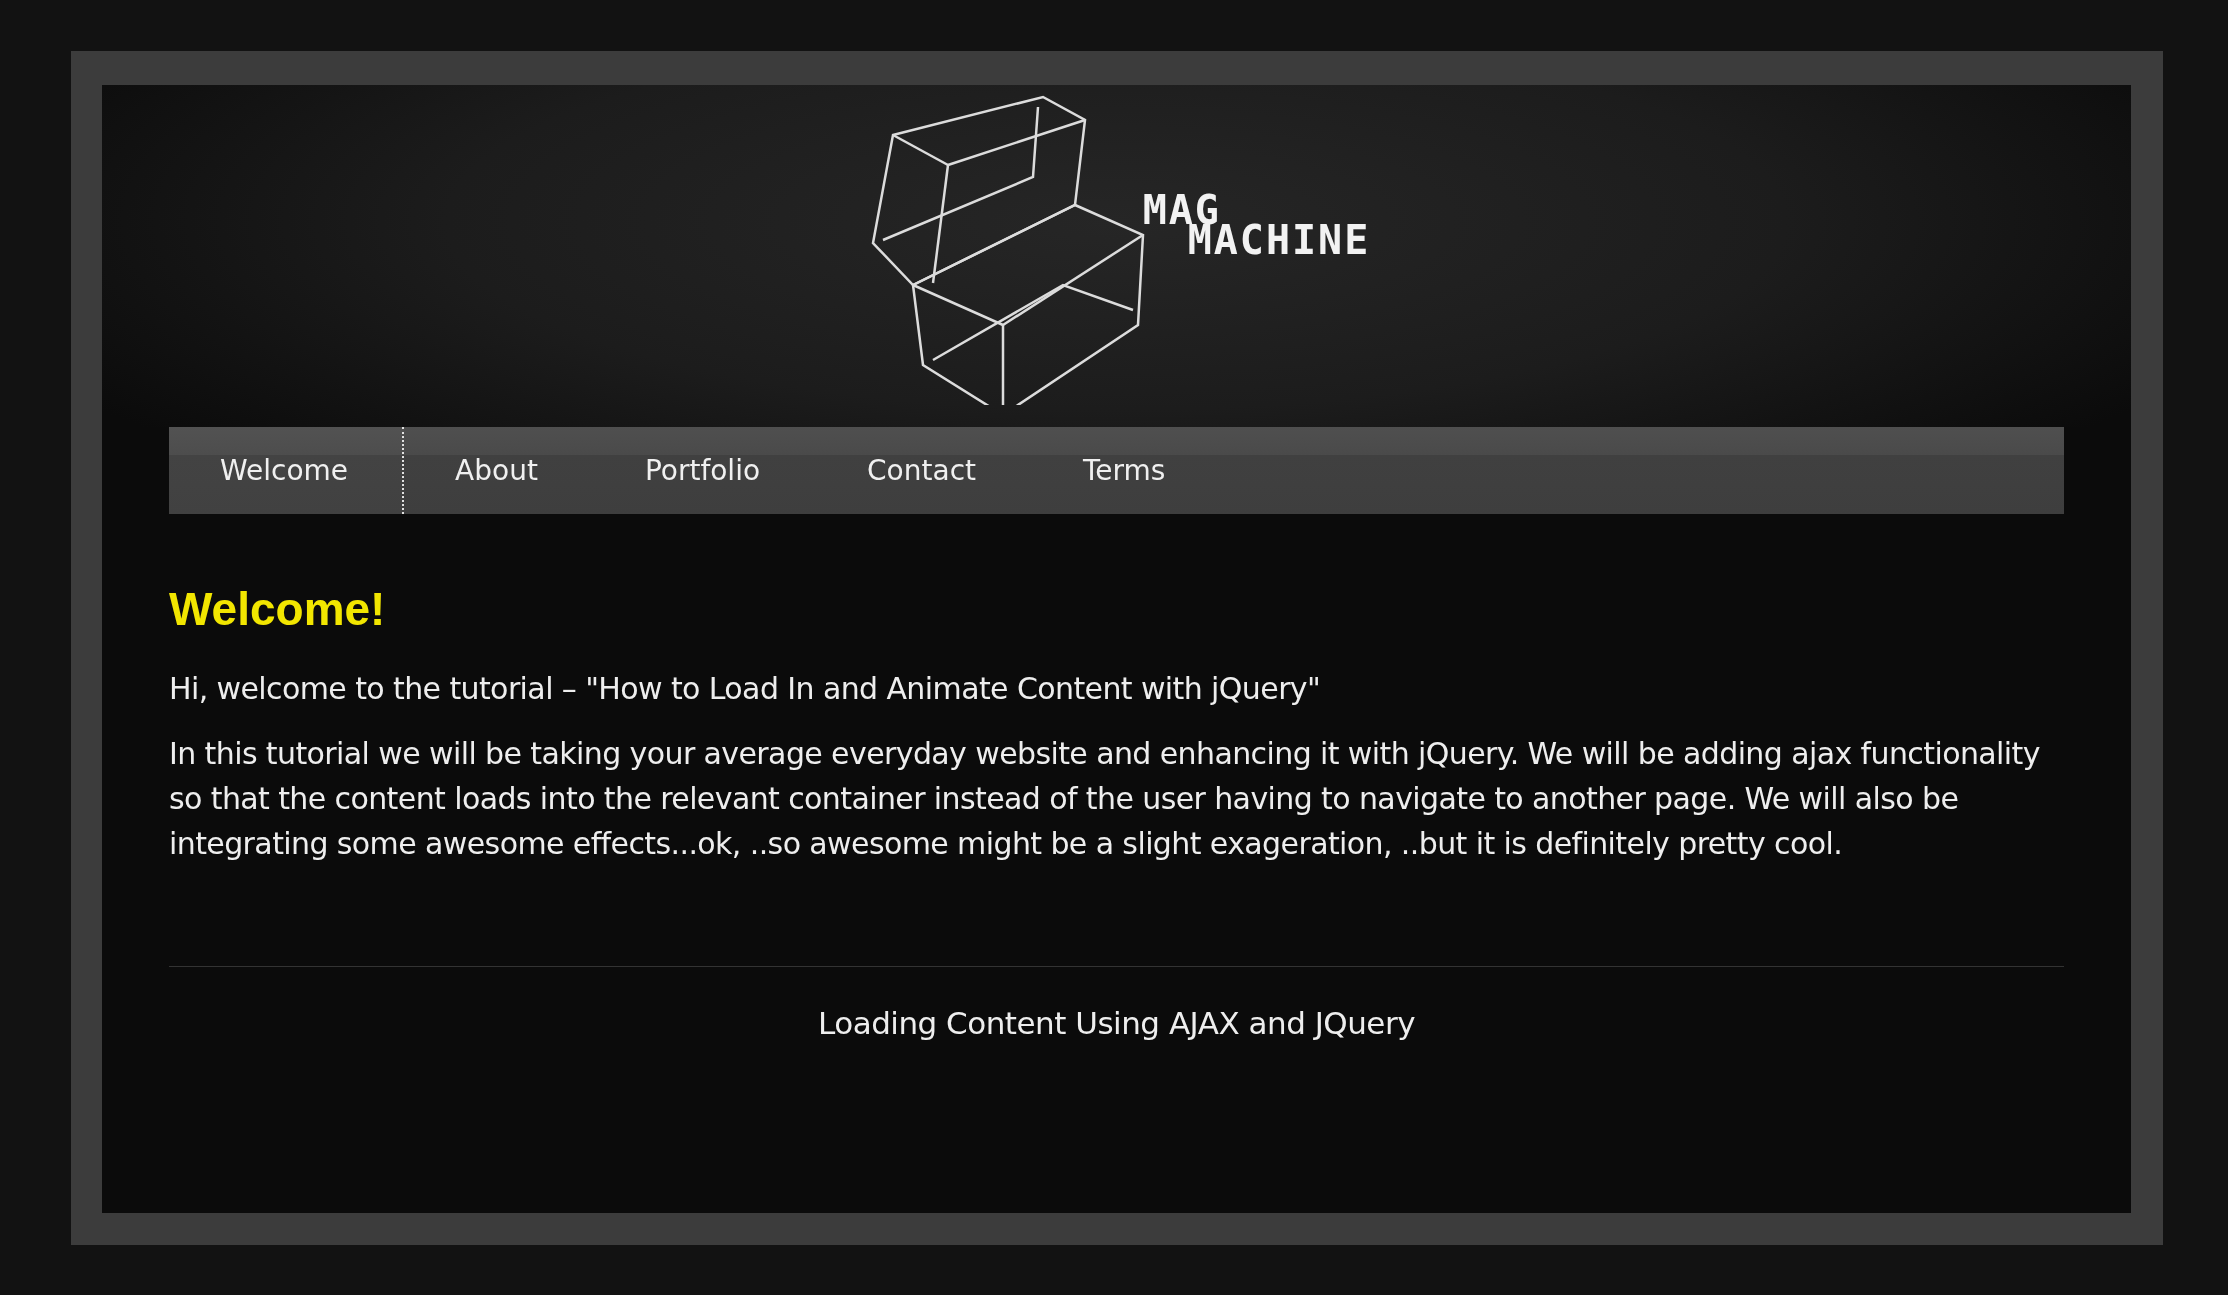  I want to click on nav-link: Terms, so click(1127, 470).